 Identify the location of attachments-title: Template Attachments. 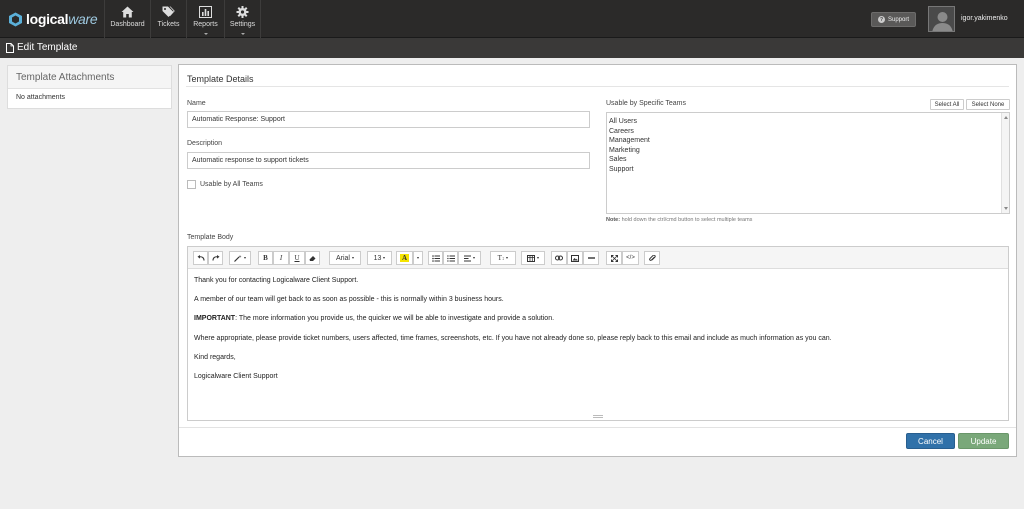
(89, 77).